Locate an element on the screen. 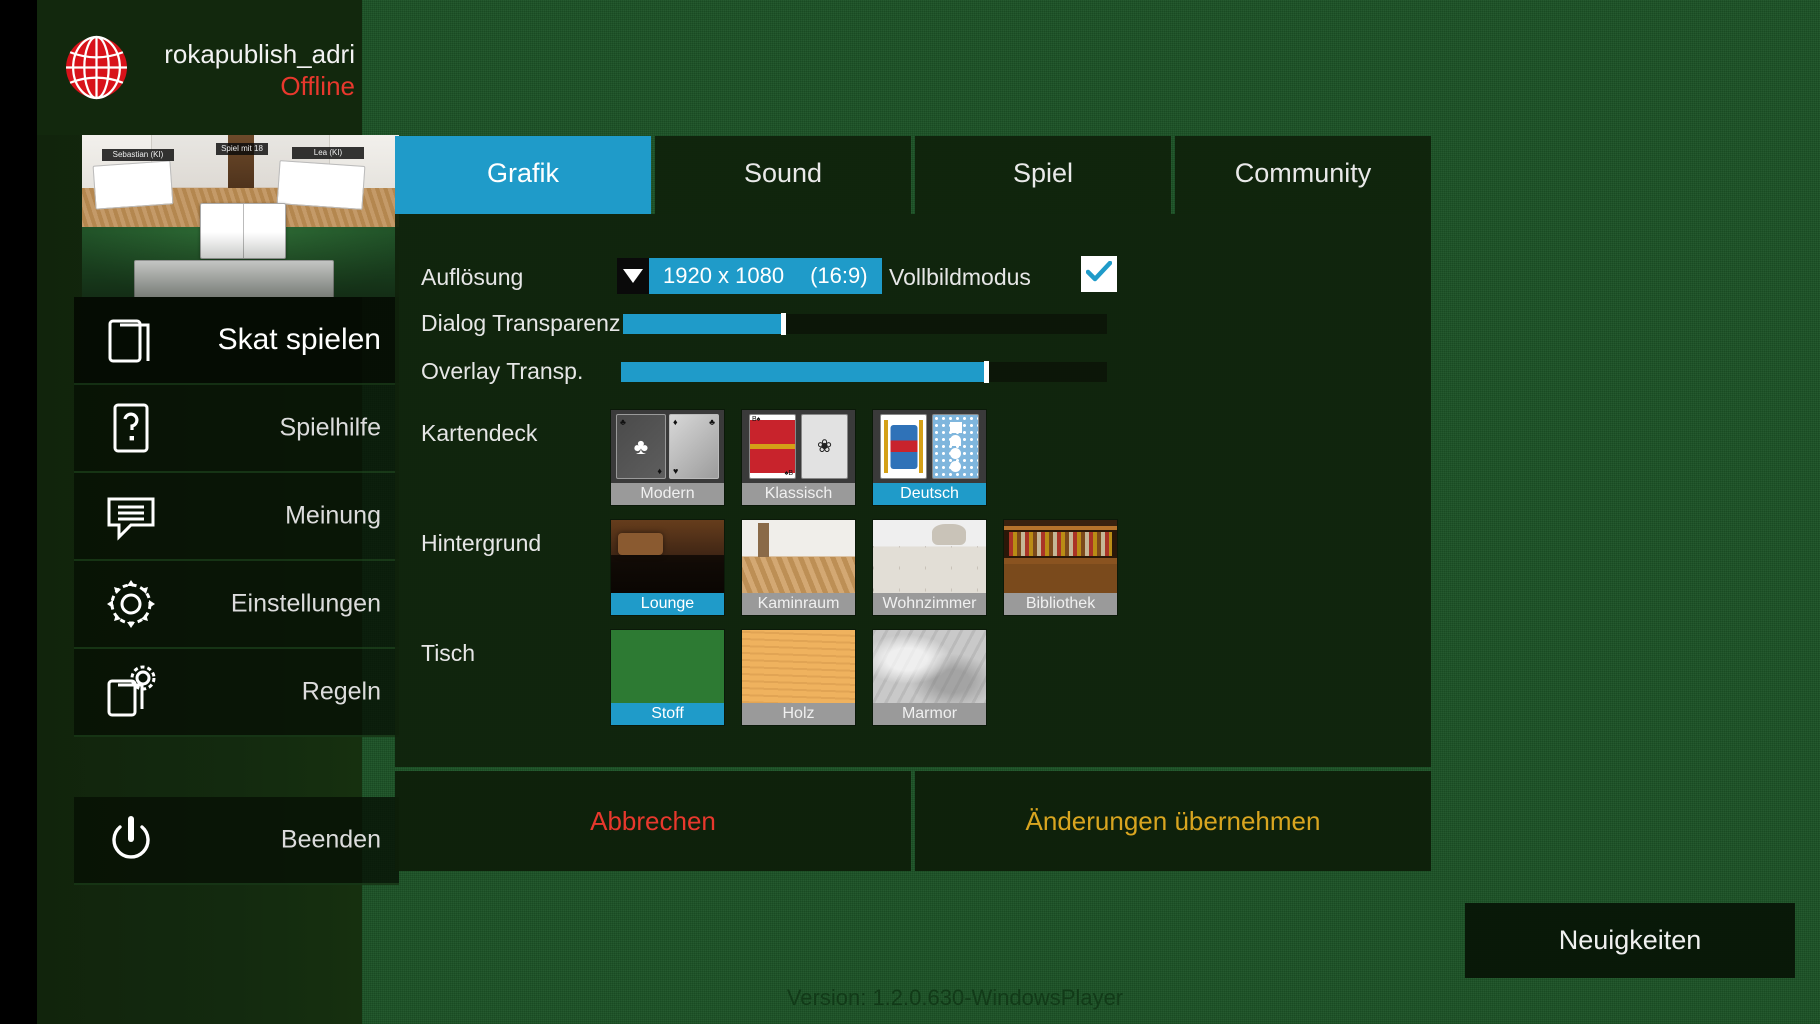 The width and height of the screenshot is (1820, 1024). background-thumb-lounge-art is located at coordinates (667, 556).